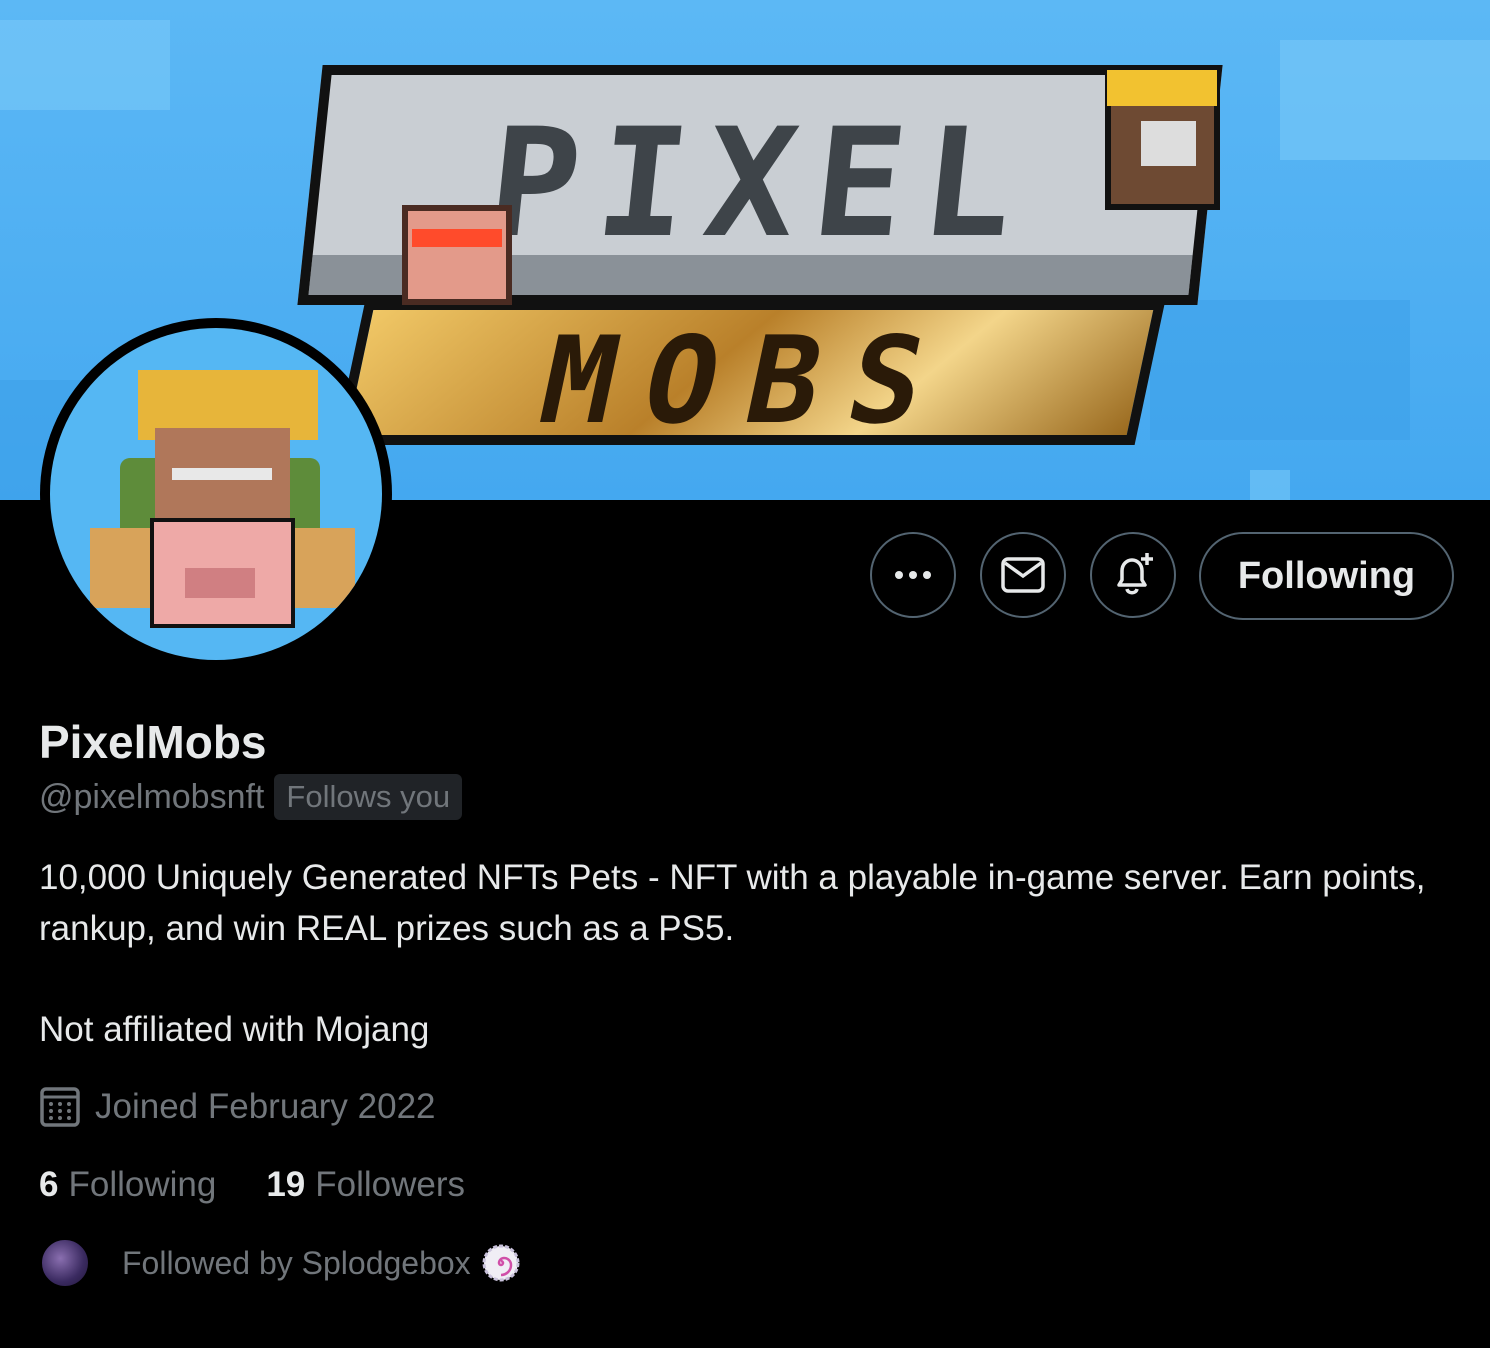  What do you see at coordinates (153, 742) in the screenshot?
I see `display-name: PixelMobs` at bounding box center [153, 742].